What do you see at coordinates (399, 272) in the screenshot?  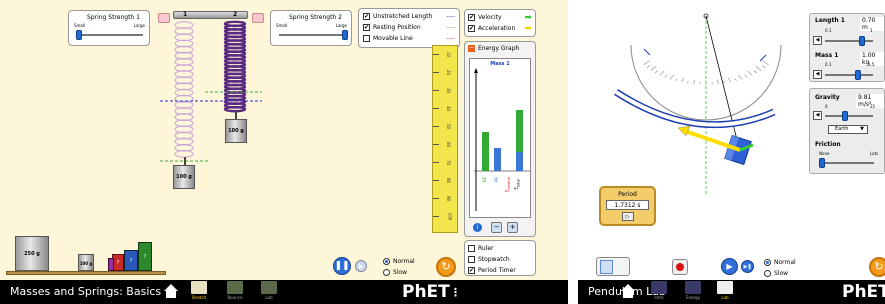 I see `speed-slow-left: Slow` at bounding box center [399, 272].